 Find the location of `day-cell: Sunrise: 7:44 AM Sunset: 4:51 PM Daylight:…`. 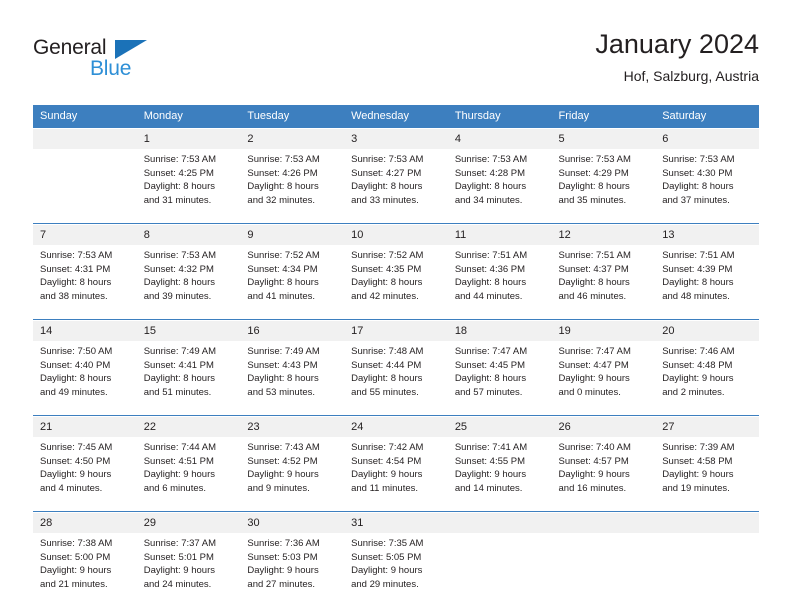

day-cell: Sunrise: 7:44 AM Sunset: 4:51 PM Daylight:… is located at coordinates (188, 474).